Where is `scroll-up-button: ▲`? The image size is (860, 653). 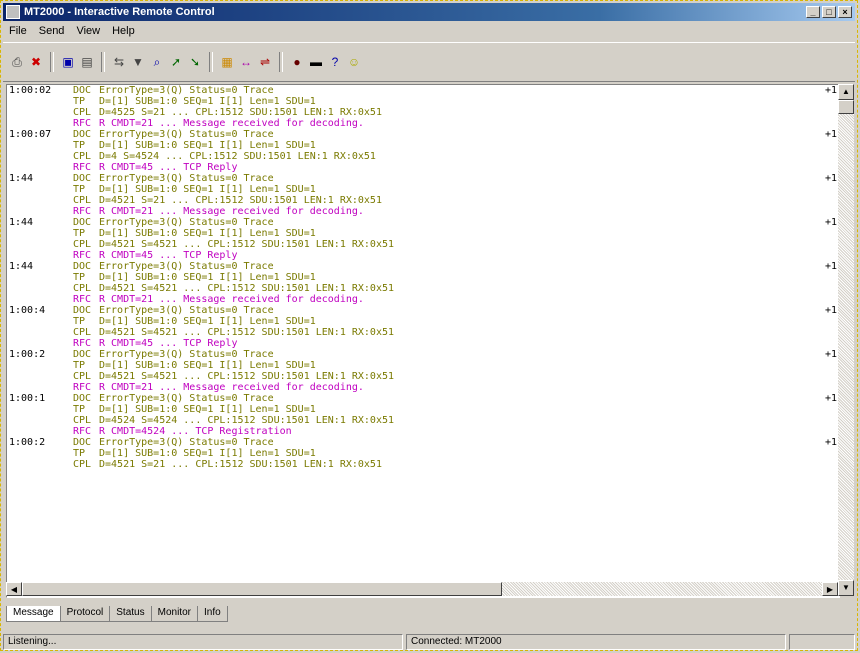 scroll-up-button: ▲ is located at coordinates (846, 92).